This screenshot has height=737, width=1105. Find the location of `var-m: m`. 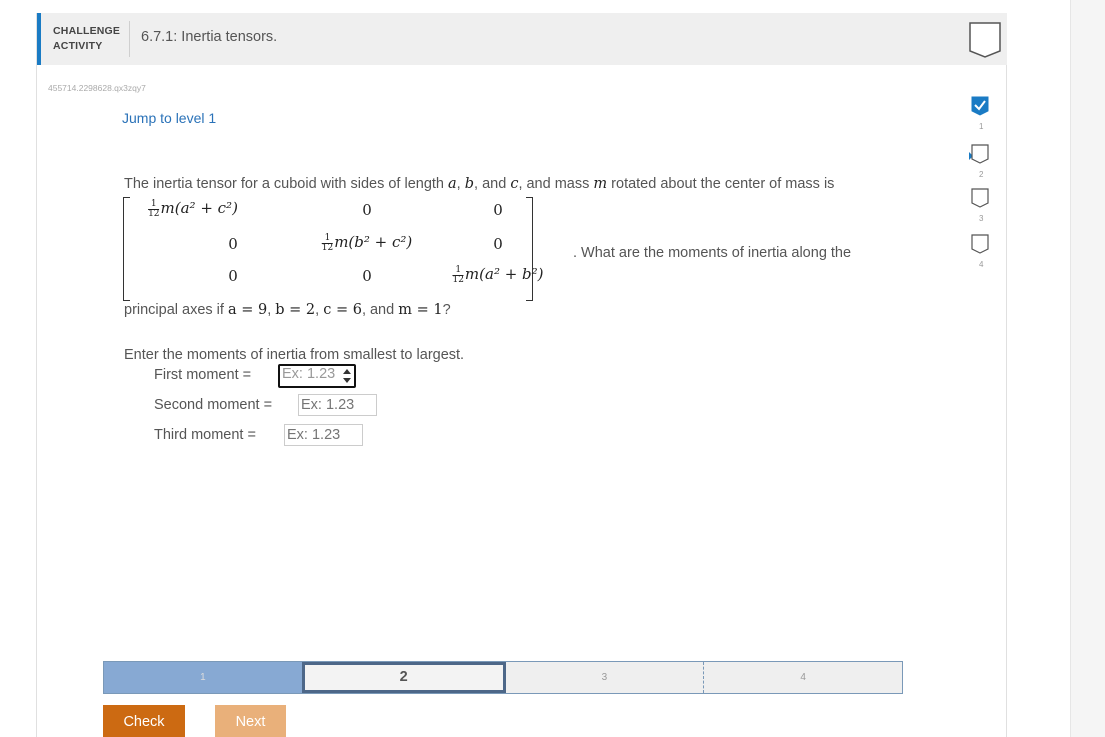

var-m: m is located at coordinates (600, 184).